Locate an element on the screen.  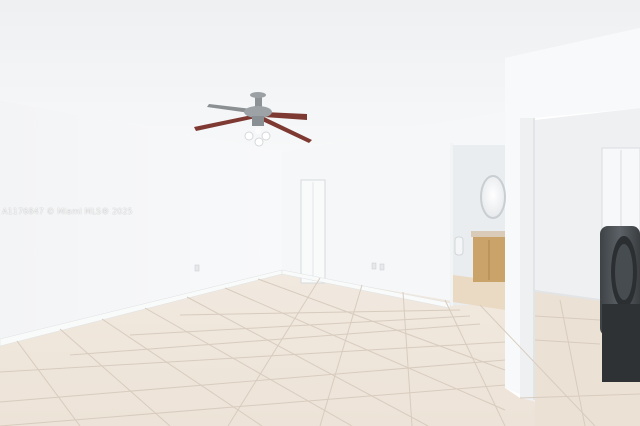
mls-watermark: A1176847 © Miami MLS® 2025 is located at coordinates (67, 211).